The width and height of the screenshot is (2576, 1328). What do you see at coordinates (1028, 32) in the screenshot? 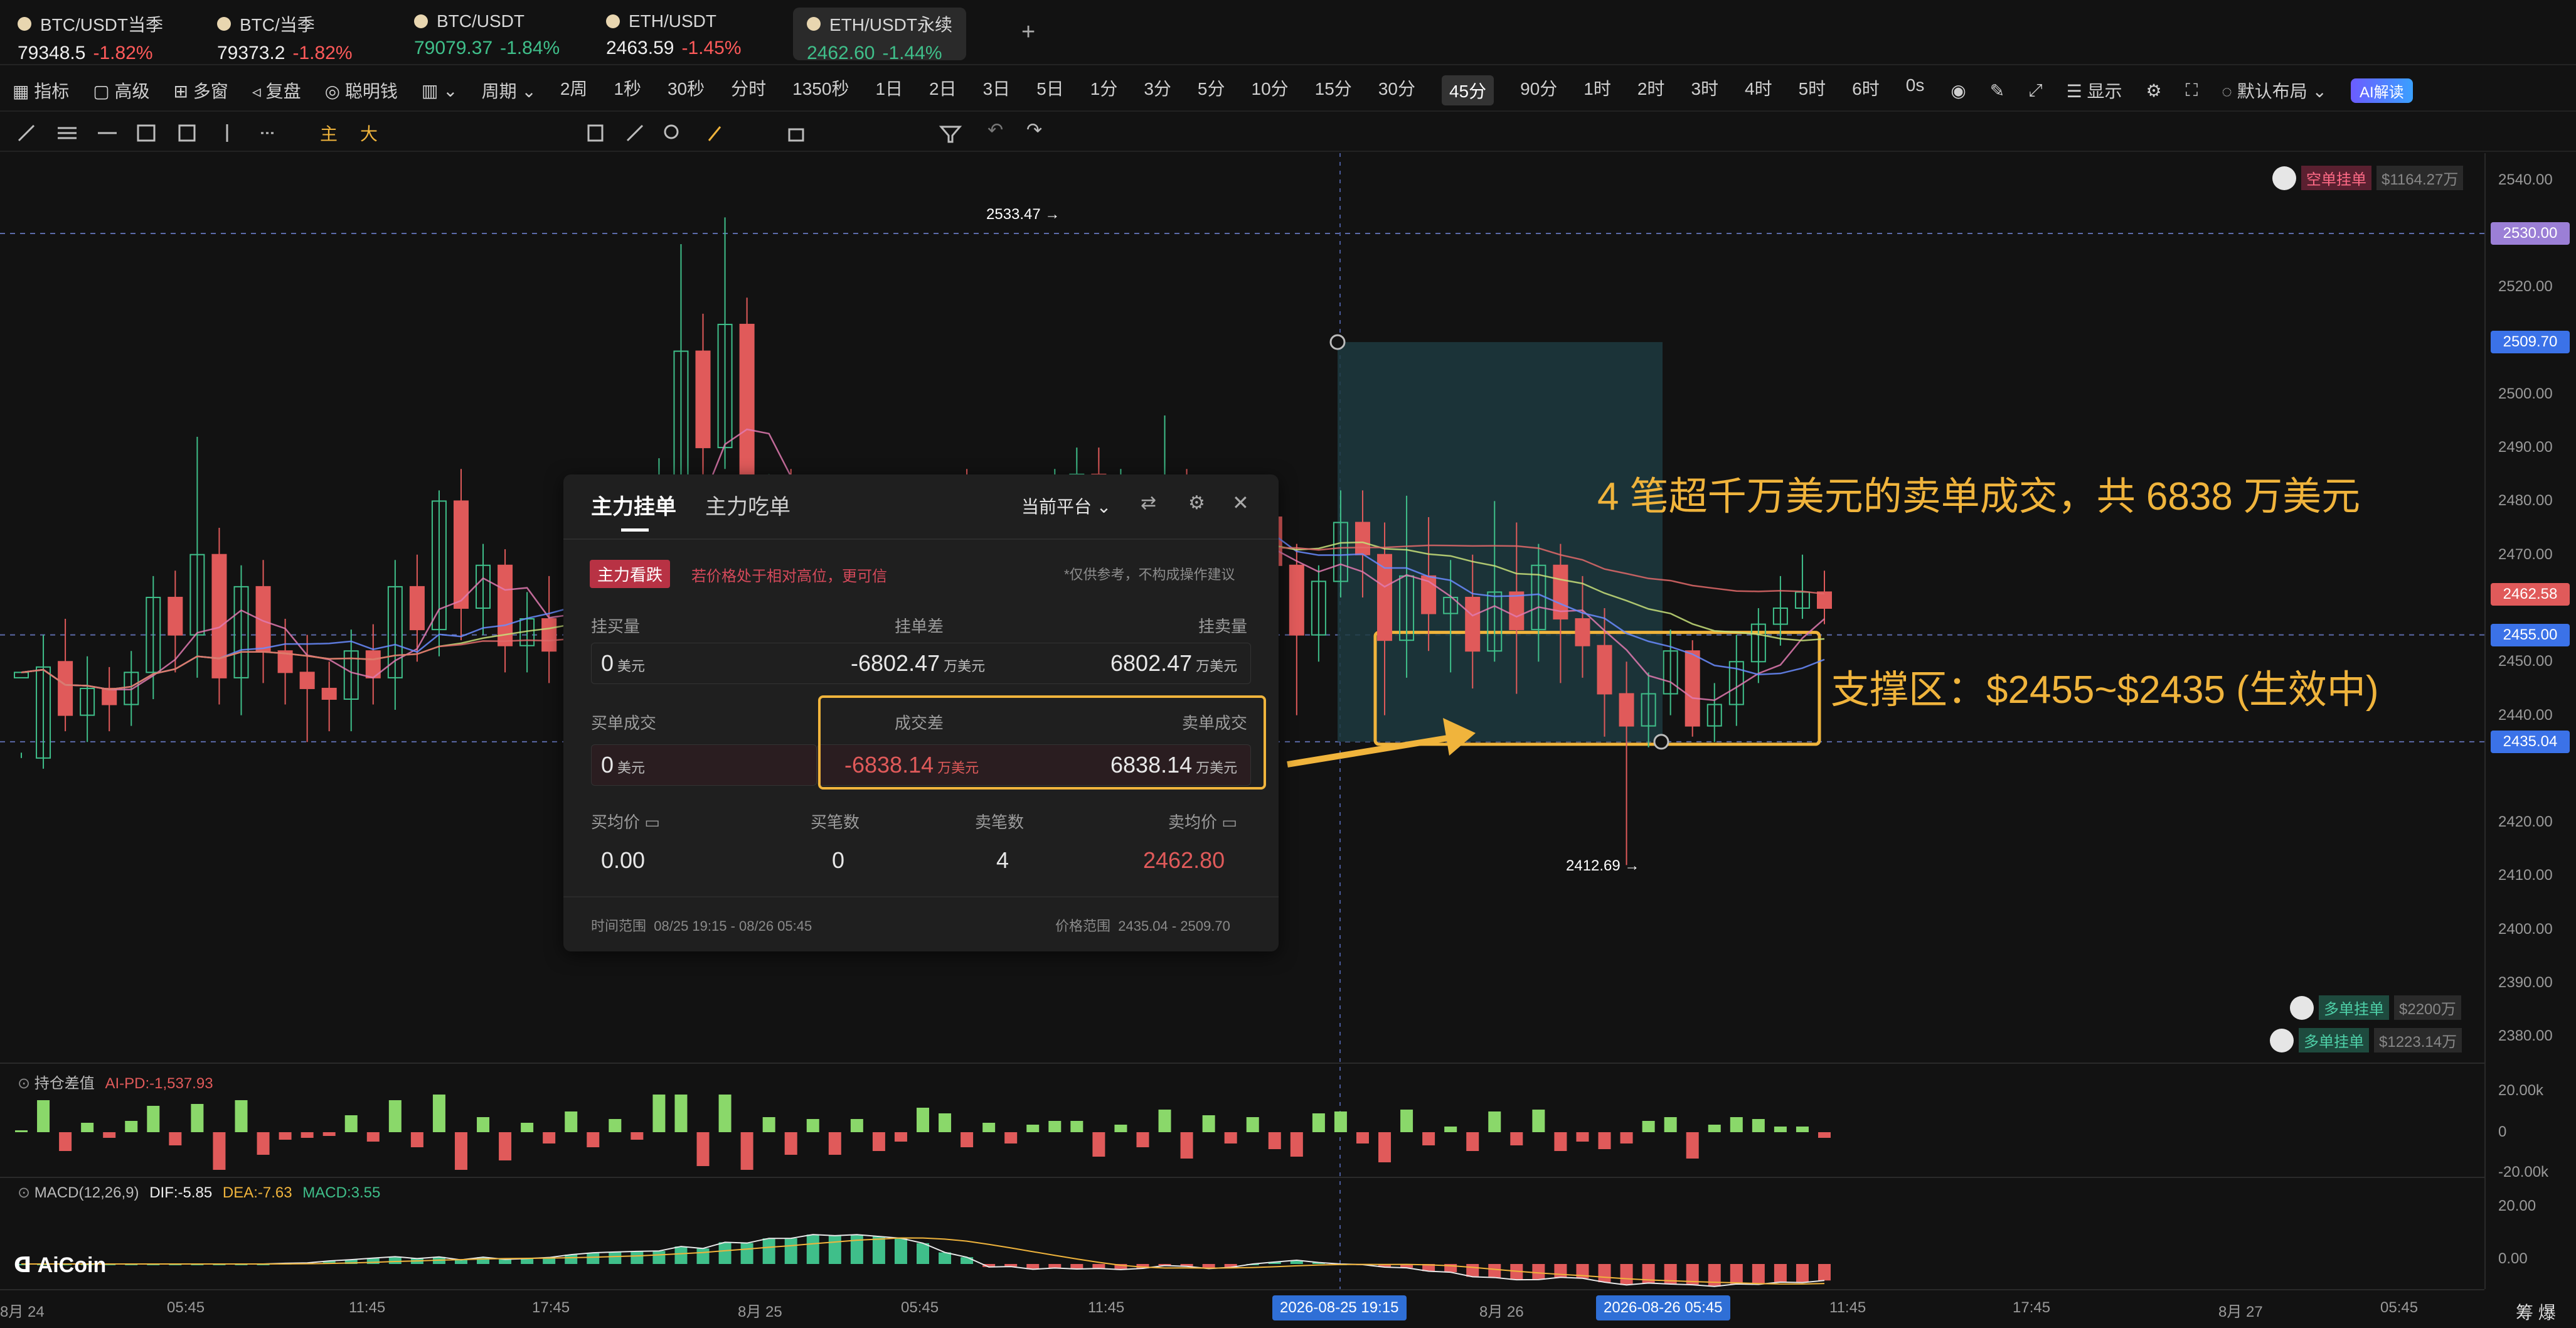
I see `add-tab-button: +` at bounding box center [1028, 32].